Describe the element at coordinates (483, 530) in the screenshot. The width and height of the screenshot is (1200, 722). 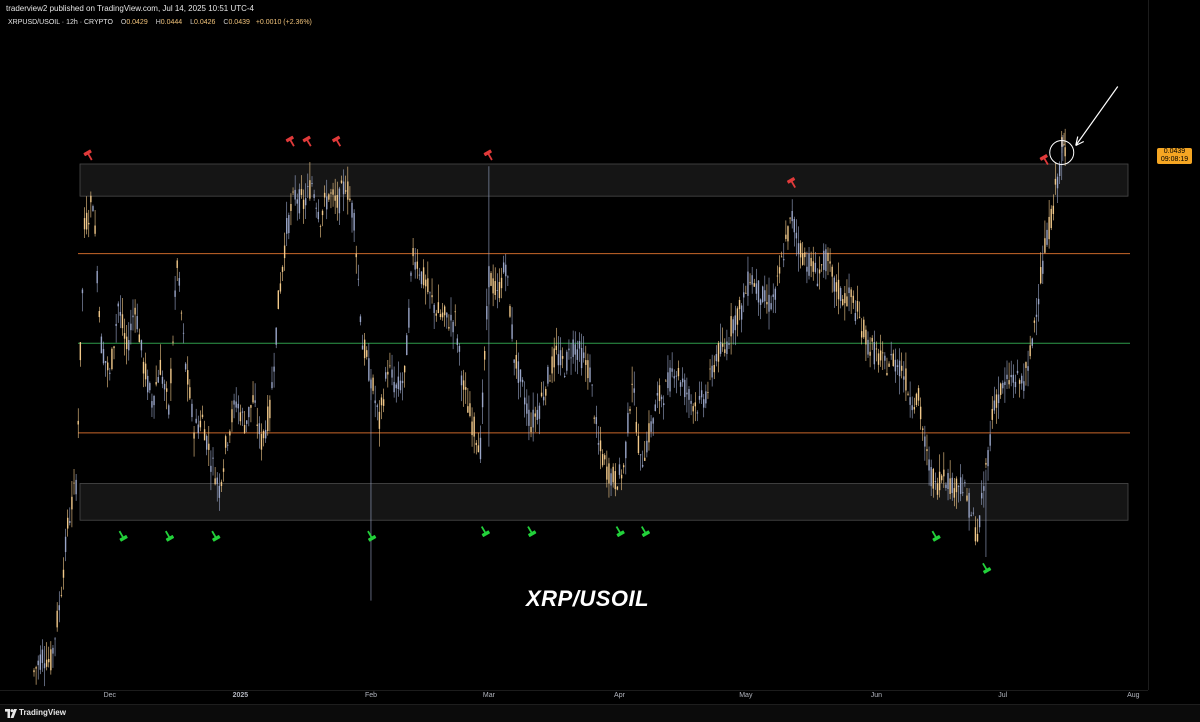
I see `buy-marker-icon-handle` at that location.